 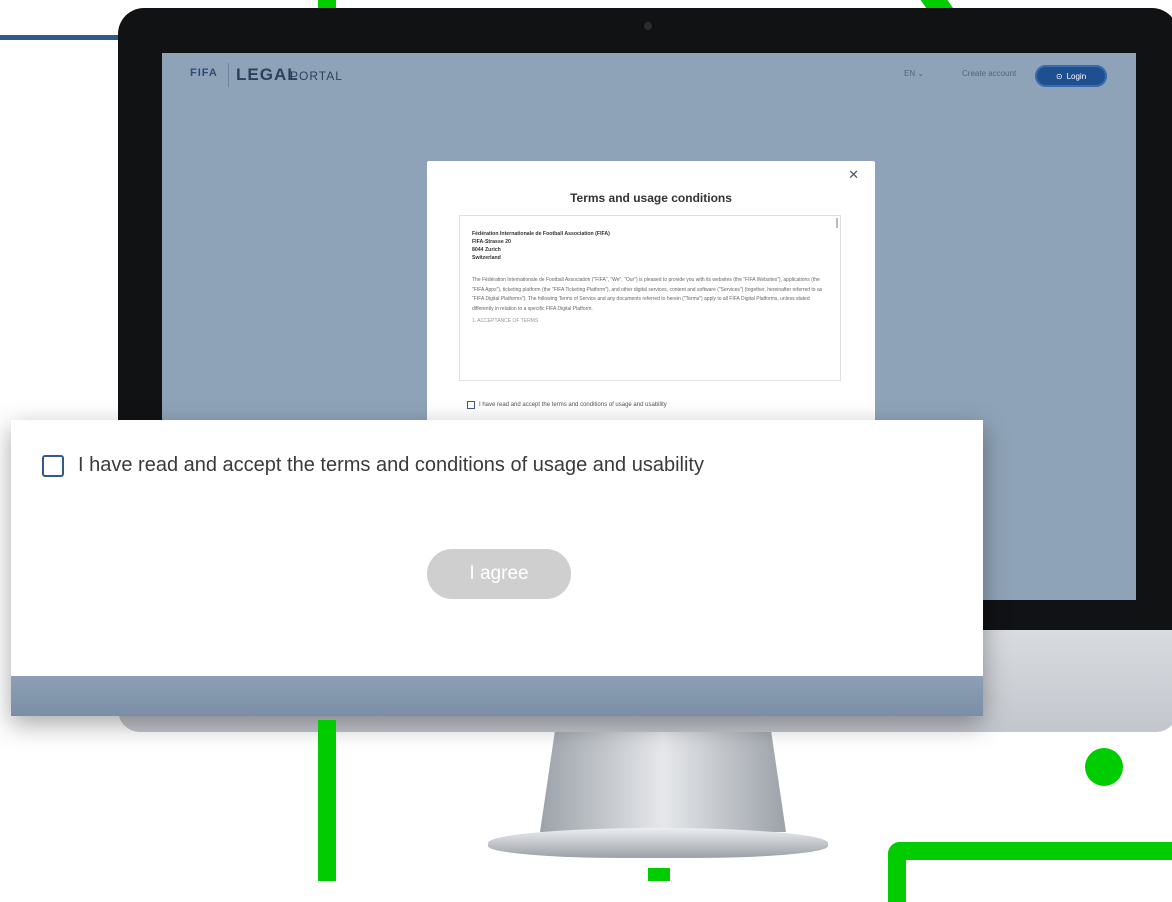 I want to click on login-button-label: Login, so click(x=1076, y=76).